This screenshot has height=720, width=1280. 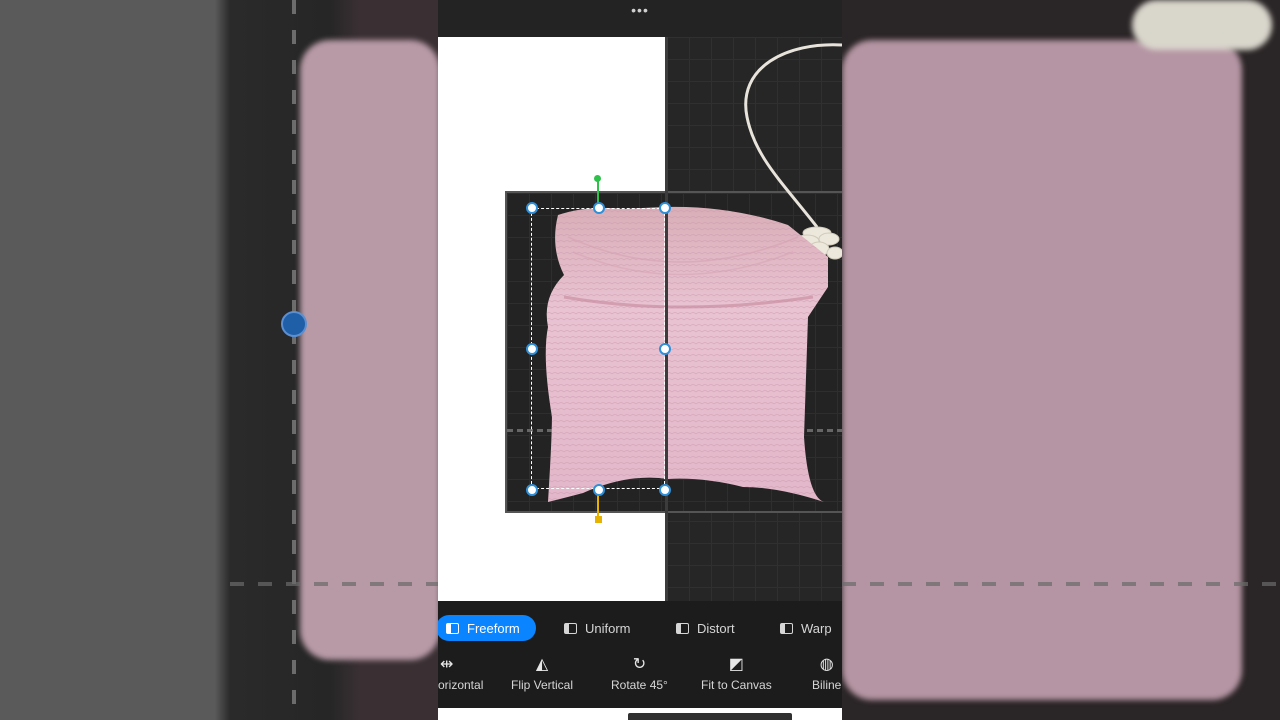 What do you see at coordinates (736, 685) in the screenshot?
I see `tool-label: Fit to Canvas` at bounding box center [736, 685].